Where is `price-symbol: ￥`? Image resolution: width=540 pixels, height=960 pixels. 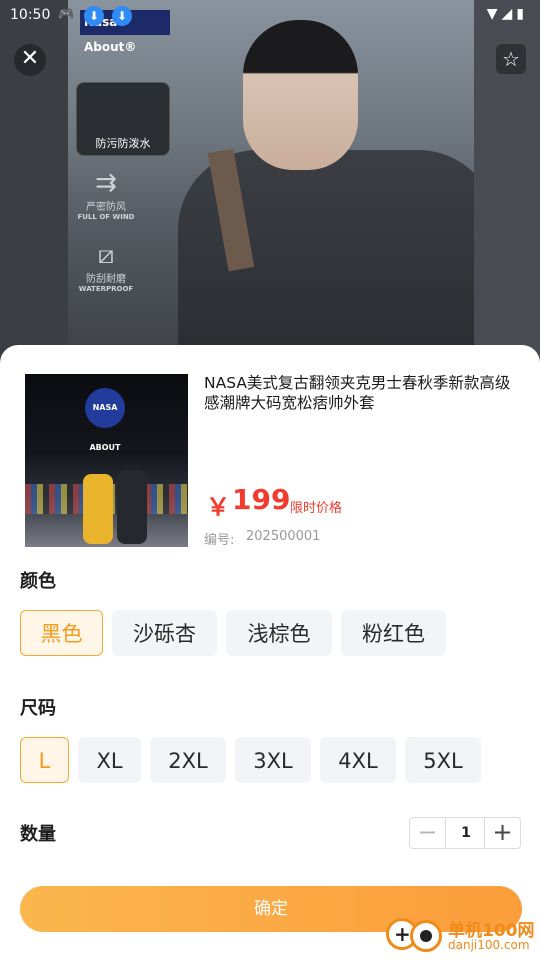 price-symbol: ￥ is located at coordinates (218, 507).